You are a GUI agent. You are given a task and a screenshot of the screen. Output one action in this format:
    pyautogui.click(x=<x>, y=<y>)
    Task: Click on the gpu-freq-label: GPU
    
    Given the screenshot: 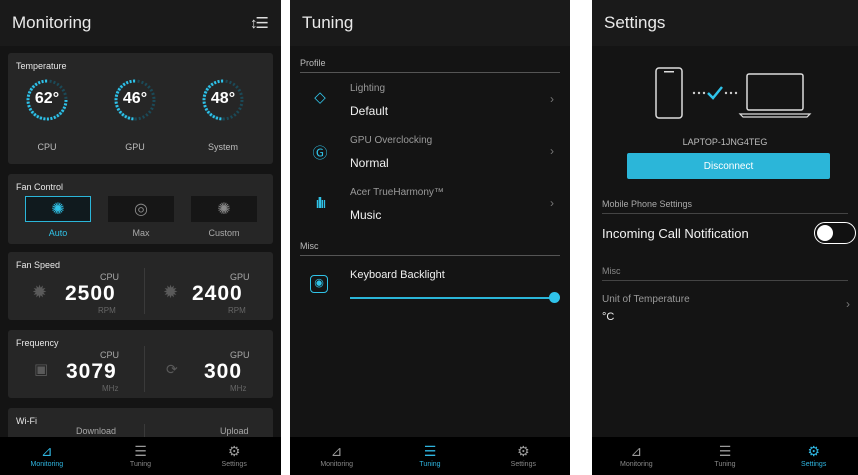 What is the action you would take?
    pyautogui.click(x=240, y=355)
    